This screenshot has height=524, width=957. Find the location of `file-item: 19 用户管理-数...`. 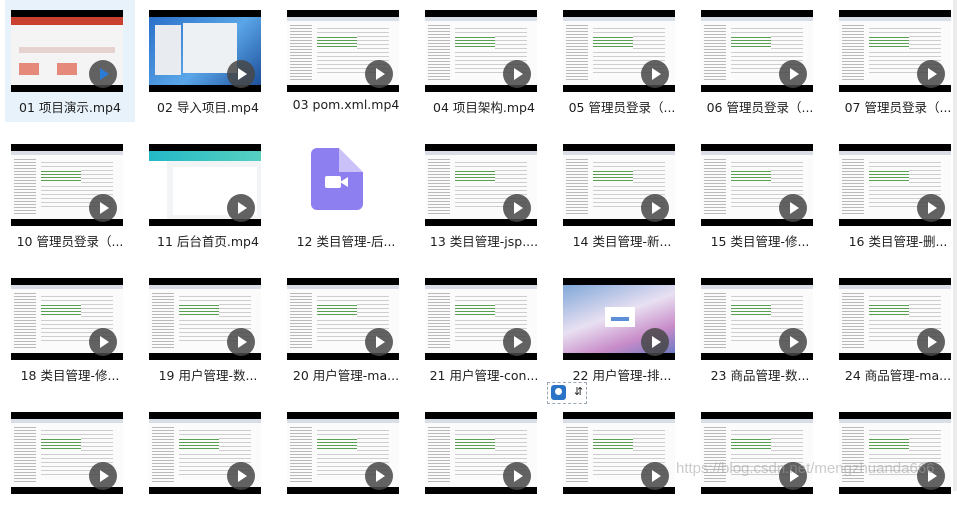

file-item: 19 用户管理-数... is located at coordinates (208, 329).